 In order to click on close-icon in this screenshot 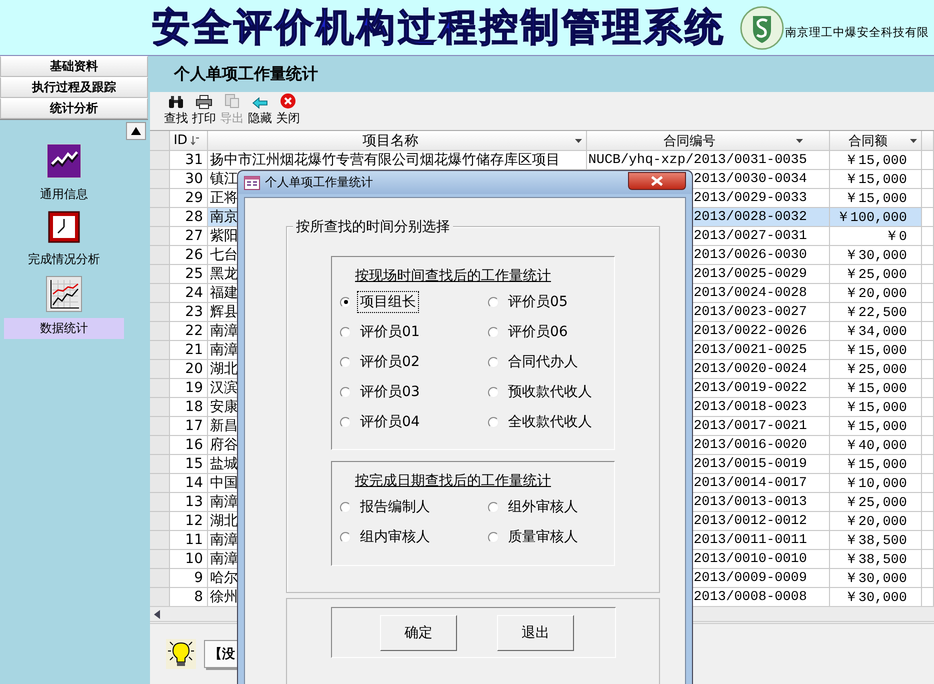, I will do `click(288, 101)`.